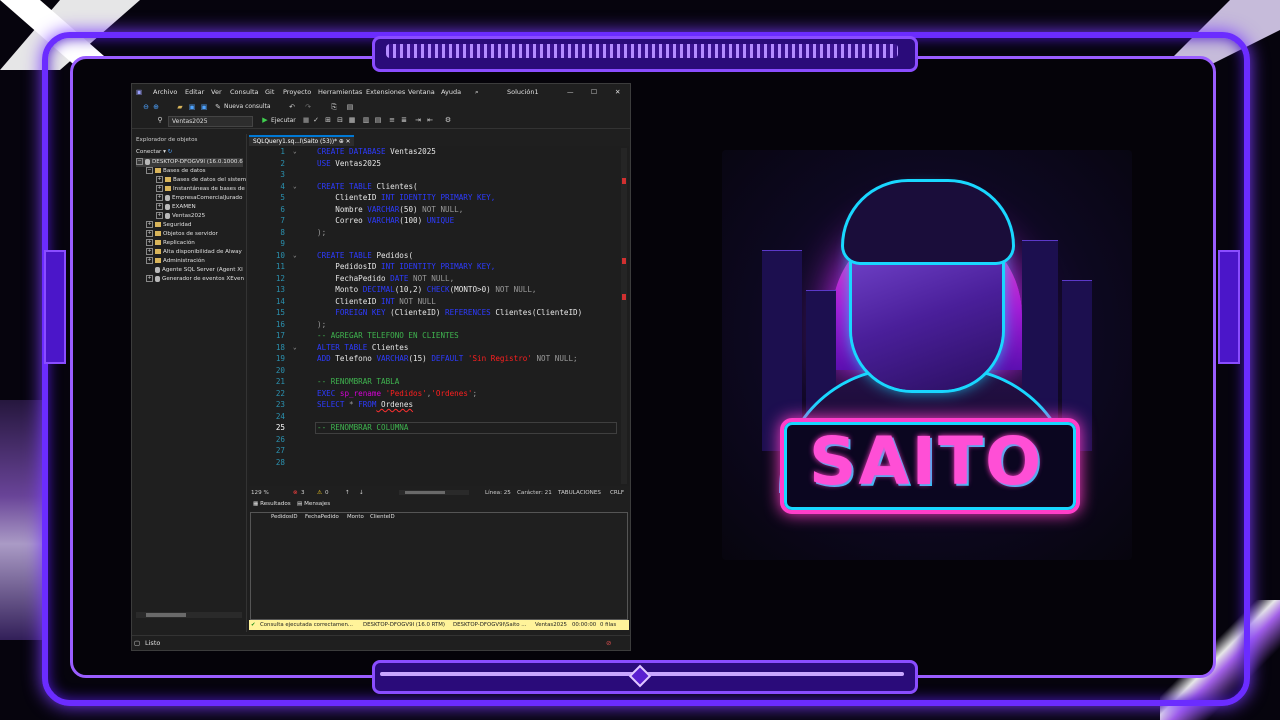 The height and width of the screenshot is (720, 1280). I want to click on save-icon: ▣, so click(192, 107).